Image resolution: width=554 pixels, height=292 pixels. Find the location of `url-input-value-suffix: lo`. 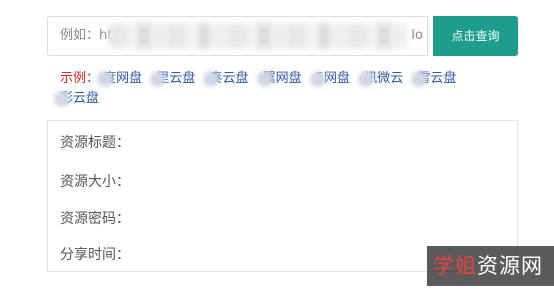

url-input-value-suffix: lo is located at coordinates (417, 35).